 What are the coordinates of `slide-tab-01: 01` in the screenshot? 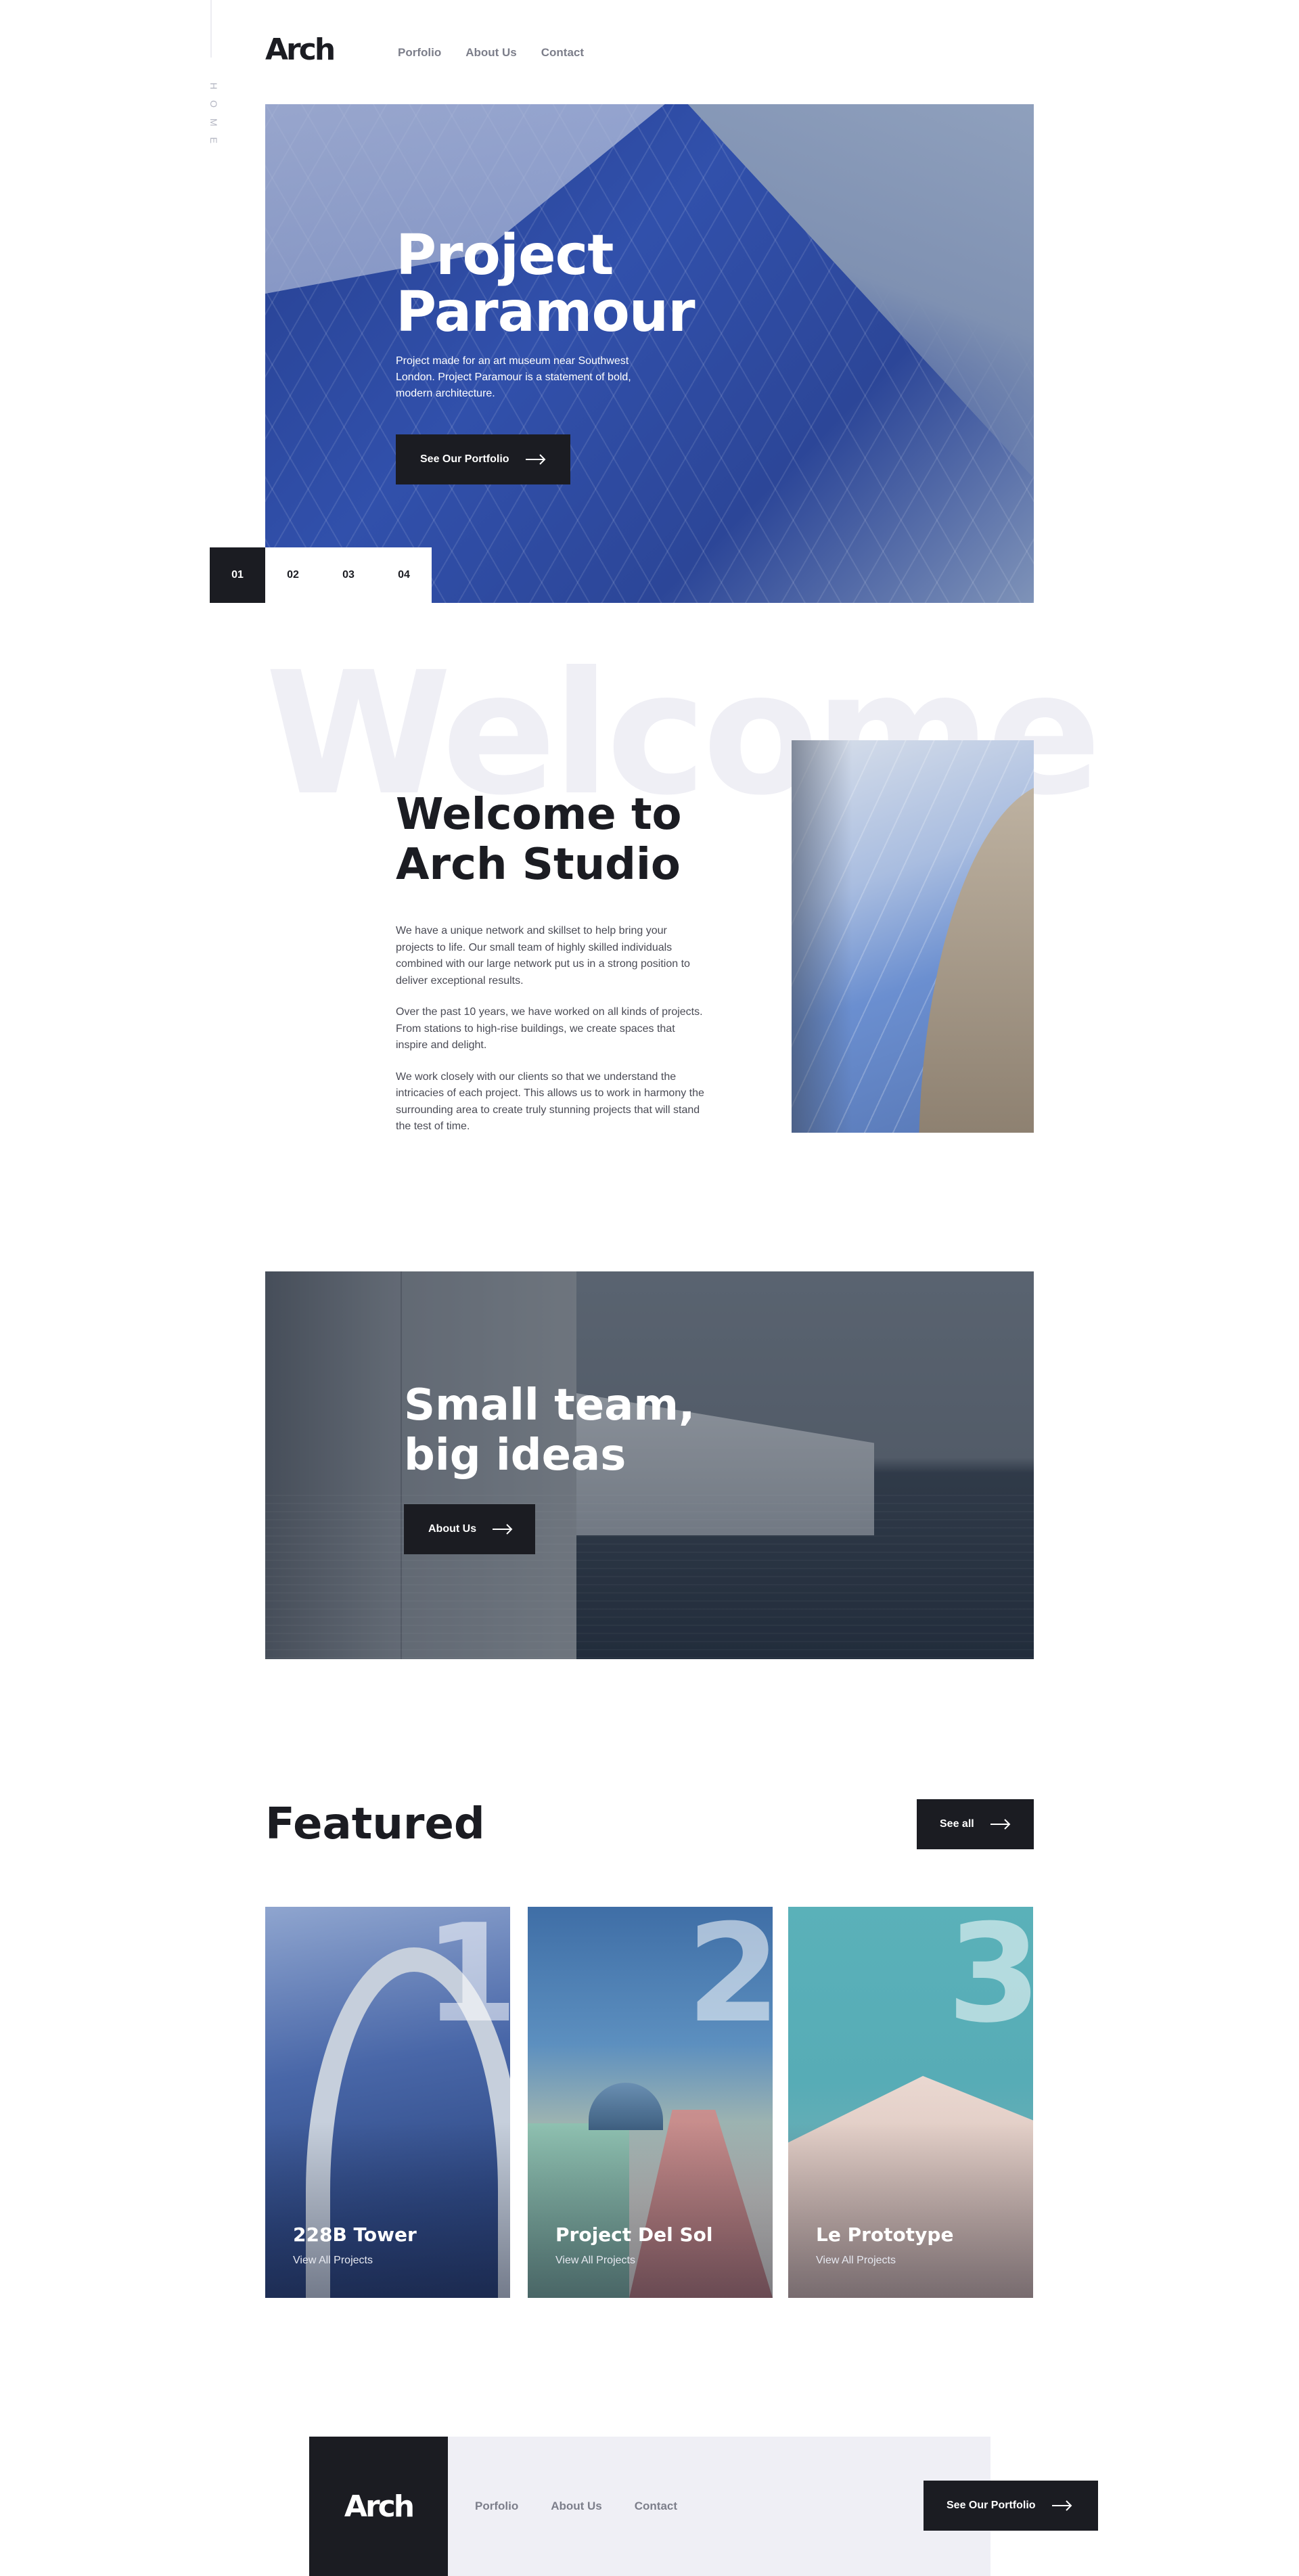 It's located at (237, 575).